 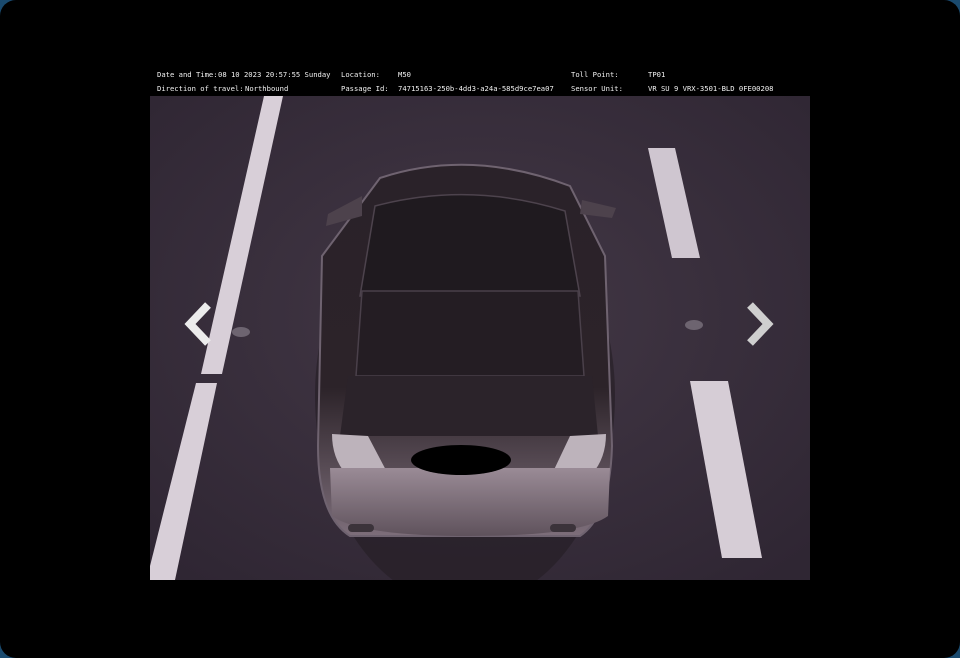 I want to click on license-plate-redaction, so click(x=461, y=460).